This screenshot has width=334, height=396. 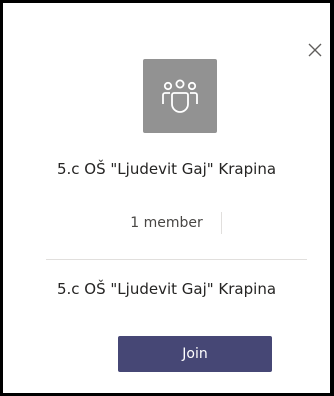 I want to click on close-button, so click(x=315, y=50).